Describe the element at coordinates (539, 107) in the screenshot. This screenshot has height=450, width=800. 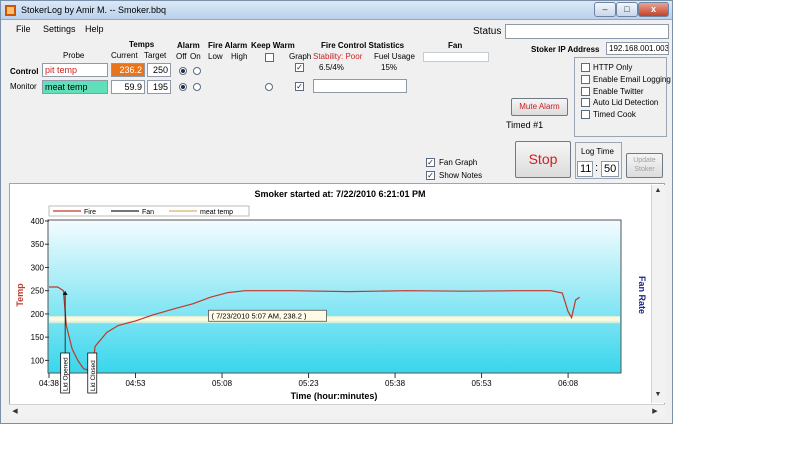
I see `mute-alarm-button: Mute Alarm` at that location.